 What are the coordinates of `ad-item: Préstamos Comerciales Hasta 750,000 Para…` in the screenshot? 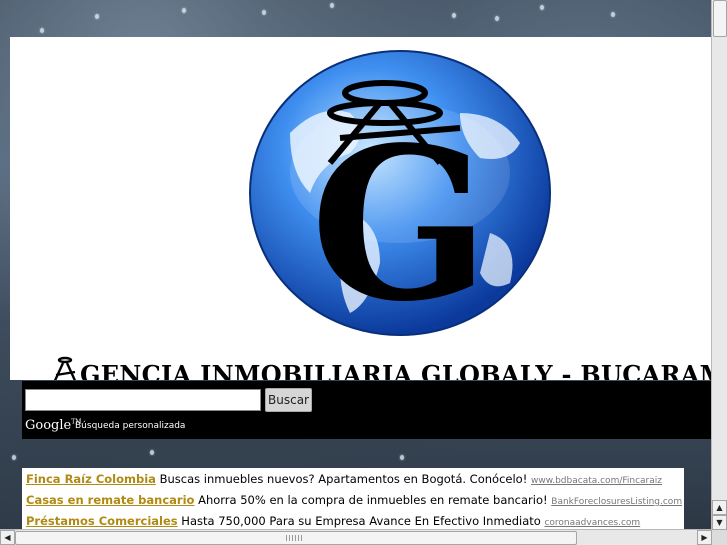 It's located at (333, 521).